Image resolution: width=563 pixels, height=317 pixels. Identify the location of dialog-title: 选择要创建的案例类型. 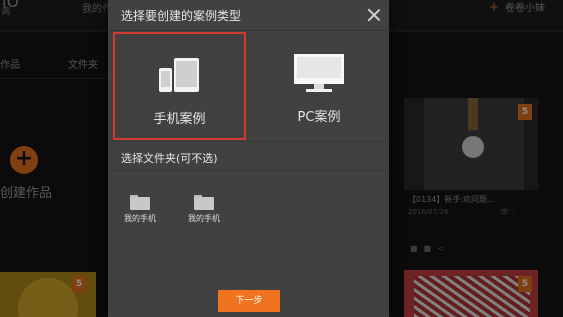
(181, 16).